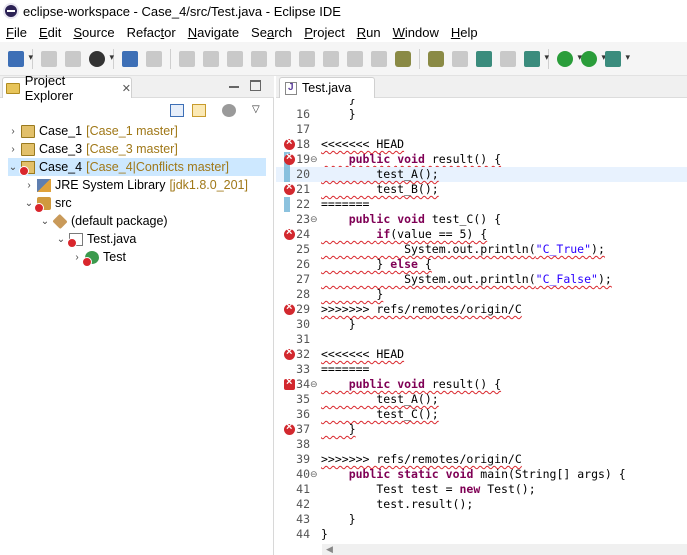 The height and width of the screenshot is (555, 687). Describe the element at coordinates (338, 114) in the screenshot. I see `code-text: }` at that location.